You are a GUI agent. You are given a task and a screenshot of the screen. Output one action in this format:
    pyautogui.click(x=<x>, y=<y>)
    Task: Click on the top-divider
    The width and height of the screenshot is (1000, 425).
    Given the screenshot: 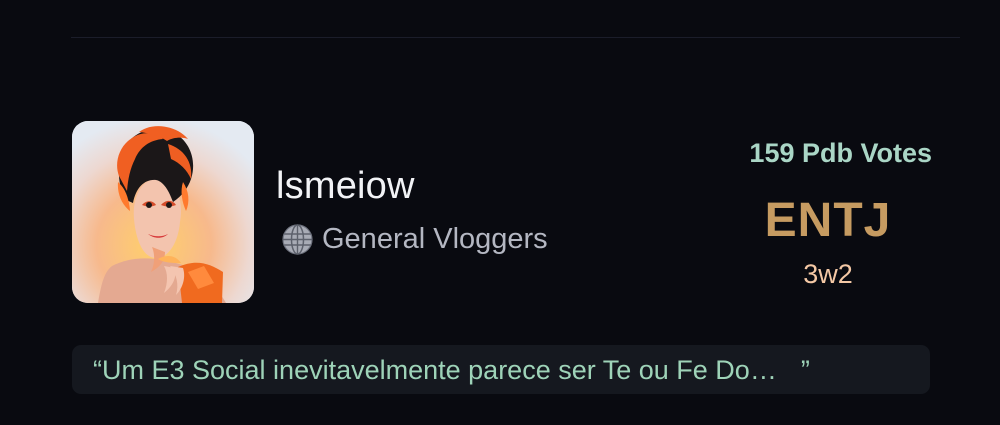 What is the action you would take?
    pyautogui.click(x=515, y=37)
    